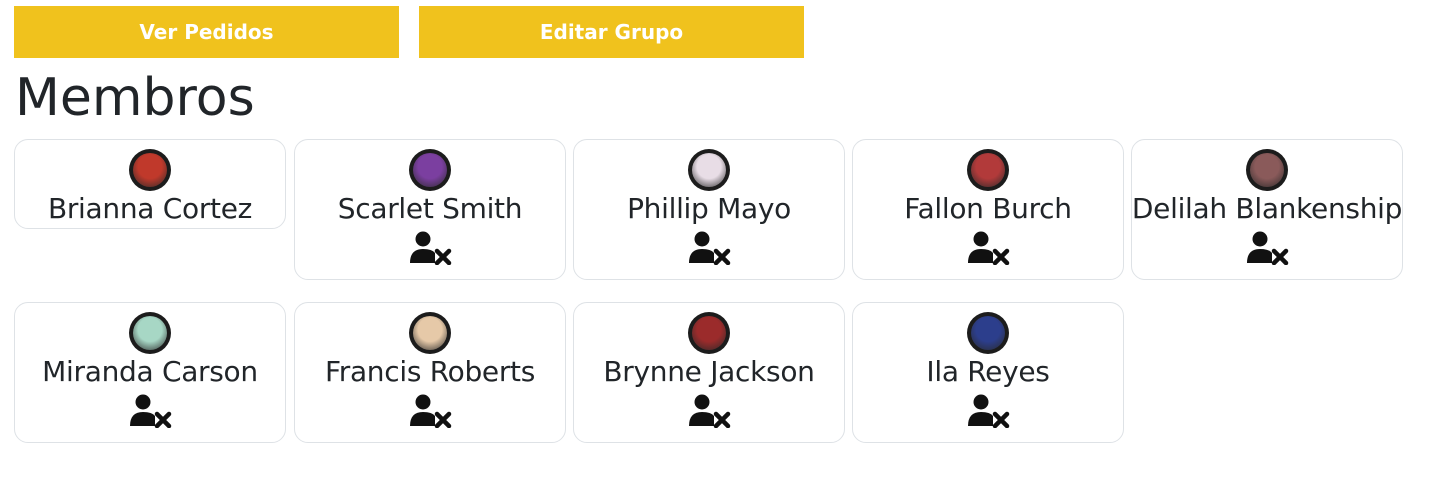  I want to click on member-name: Brynne Jackson, so click(709, 371).